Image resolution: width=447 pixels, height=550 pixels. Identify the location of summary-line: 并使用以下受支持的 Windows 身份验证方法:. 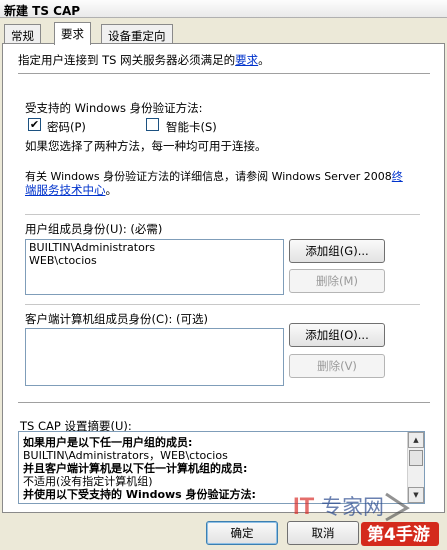
(139, 494).